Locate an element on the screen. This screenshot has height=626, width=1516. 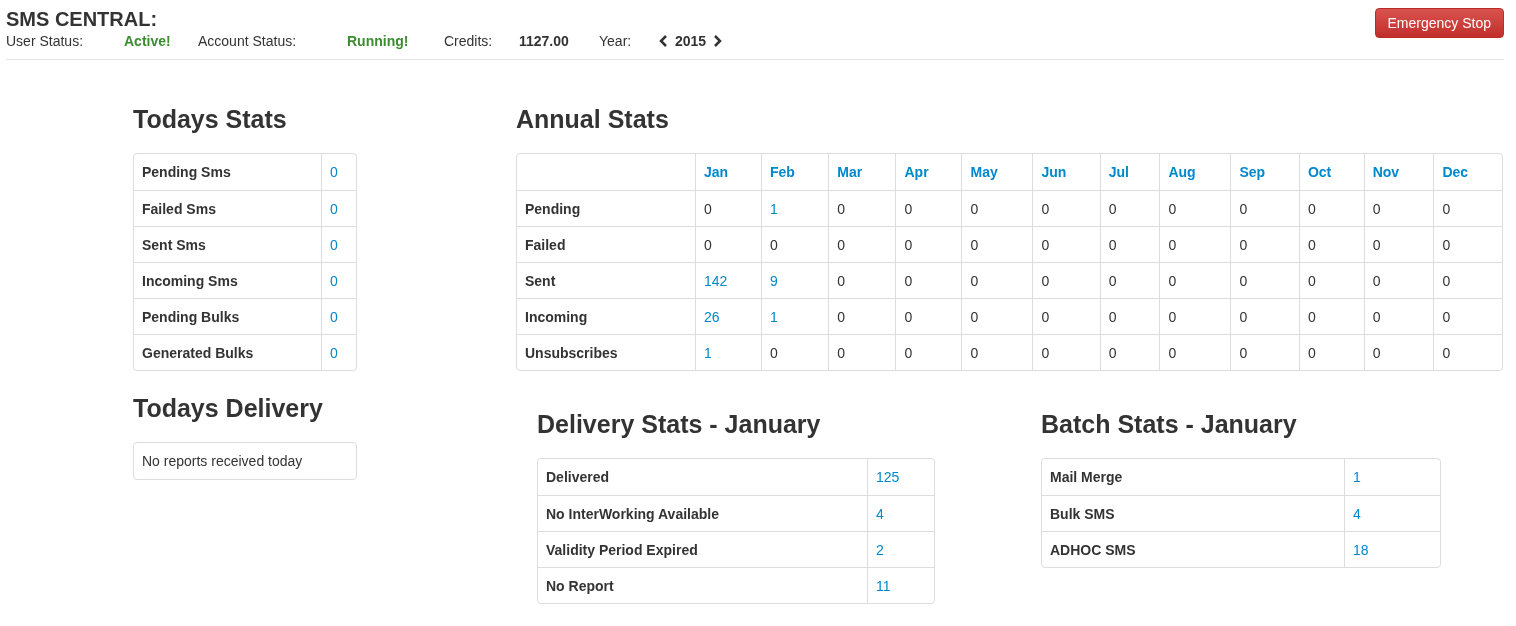
count-link: 2 is located at coordinates (900, 549).